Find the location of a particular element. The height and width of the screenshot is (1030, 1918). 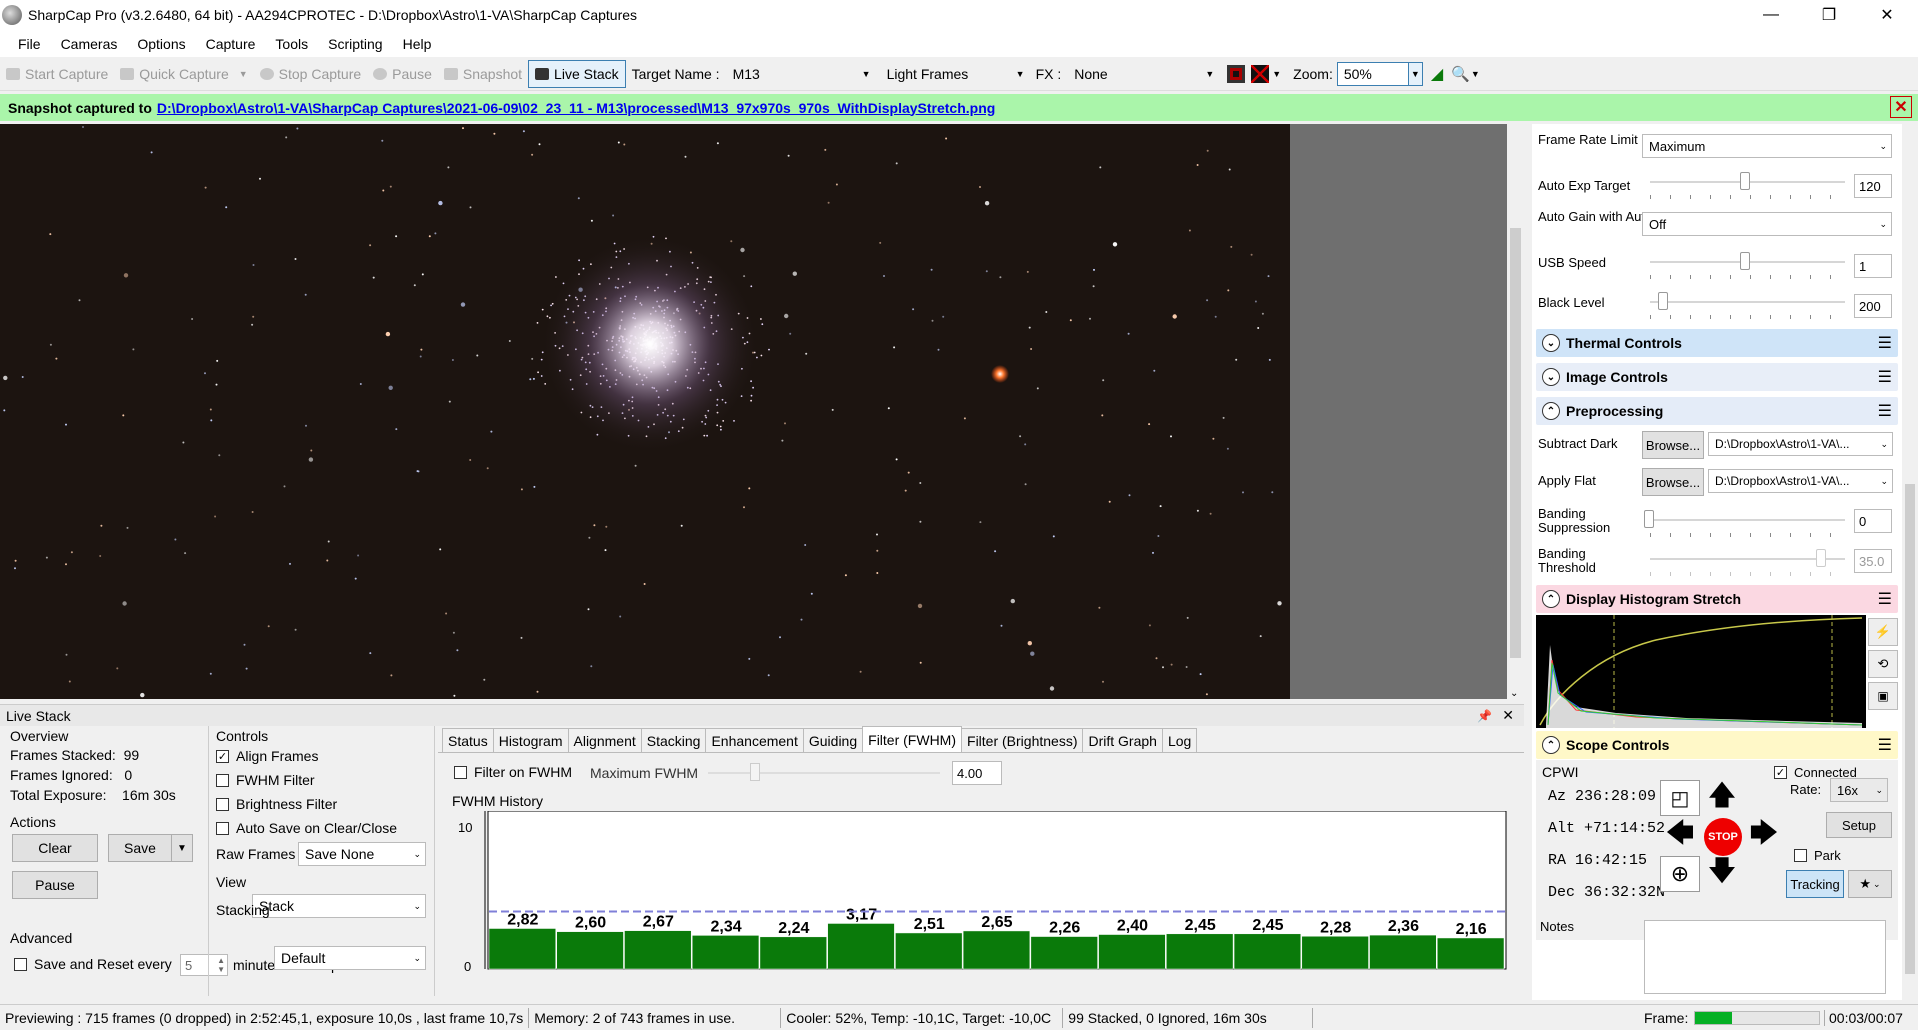

stop-capture-button: Stop Capture is located at coordinates (311, 74).